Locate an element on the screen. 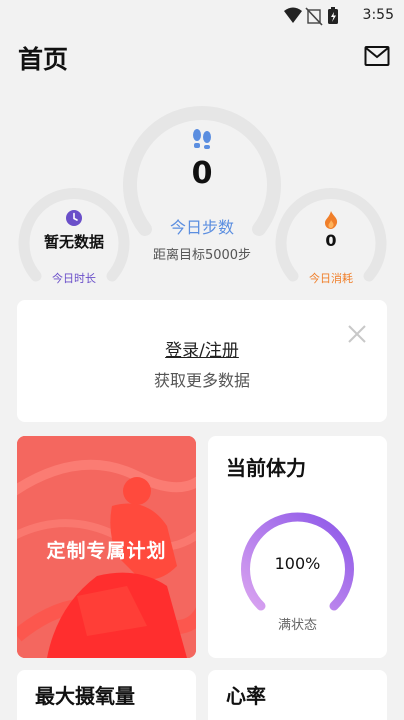  battery-icon is located at coordinates (333, 15).